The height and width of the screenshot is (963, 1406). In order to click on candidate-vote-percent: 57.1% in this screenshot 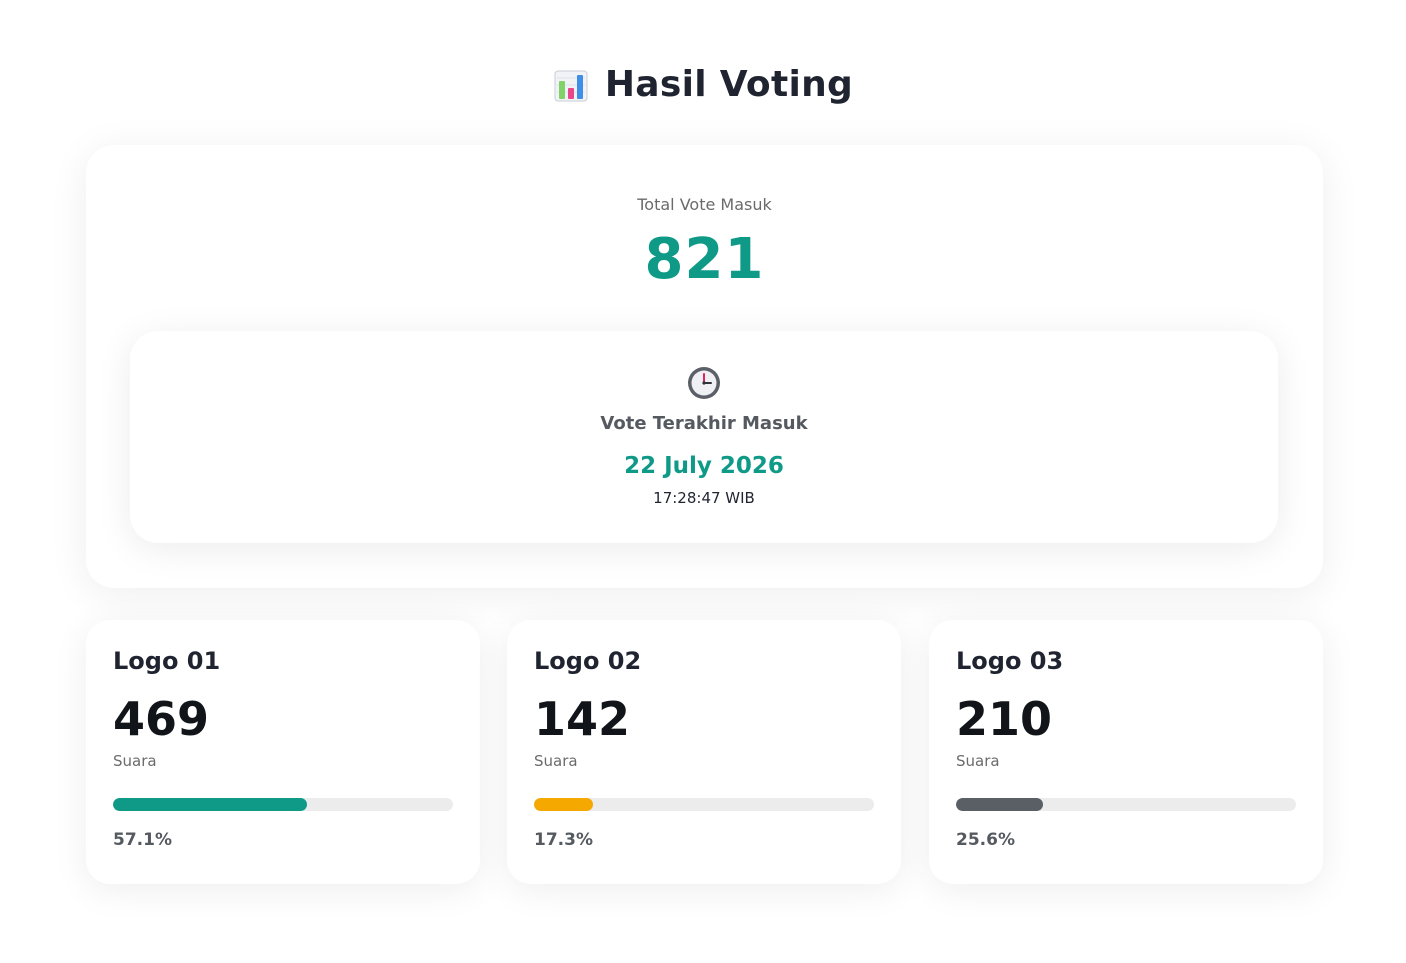, I will do `click(142, 840)`.